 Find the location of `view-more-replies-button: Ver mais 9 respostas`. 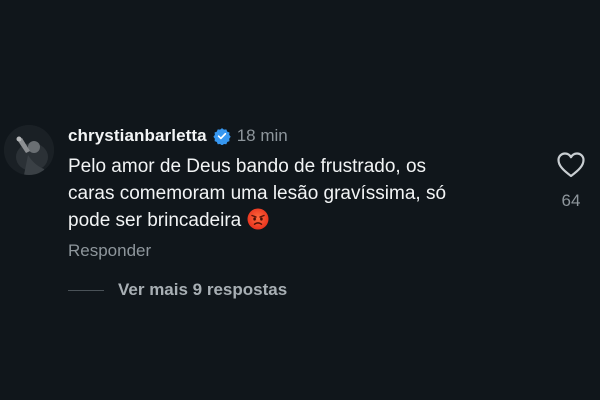

view-more-replies-button: Ver mais 9 respostas is located at coordinates (177, 290).